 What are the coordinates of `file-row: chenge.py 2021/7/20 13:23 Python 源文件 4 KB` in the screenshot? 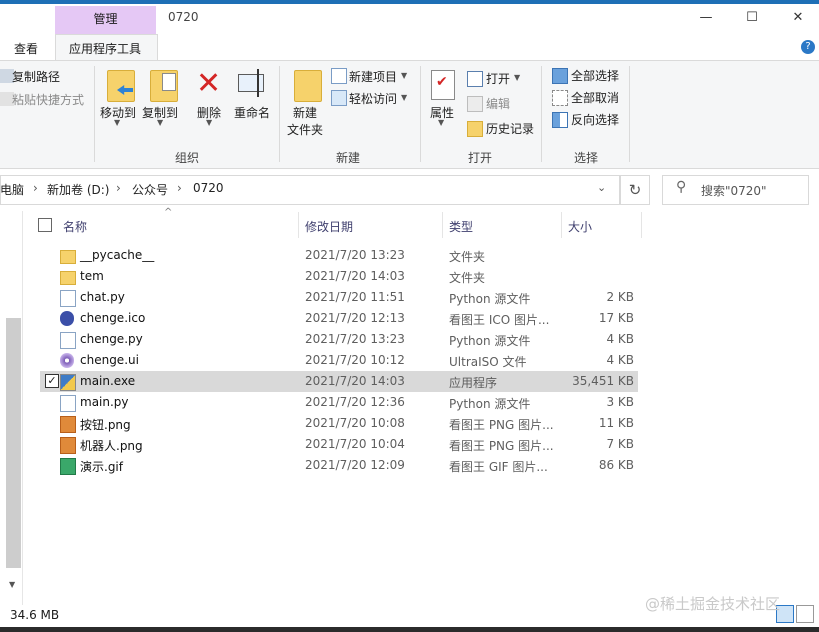 It's located at (339, 339).